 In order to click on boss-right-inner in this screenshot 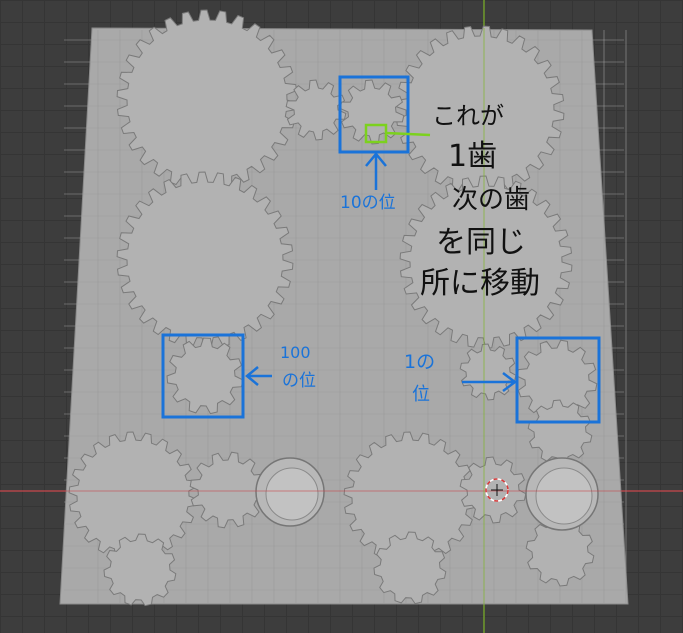, I will do `click(564, 496)`.